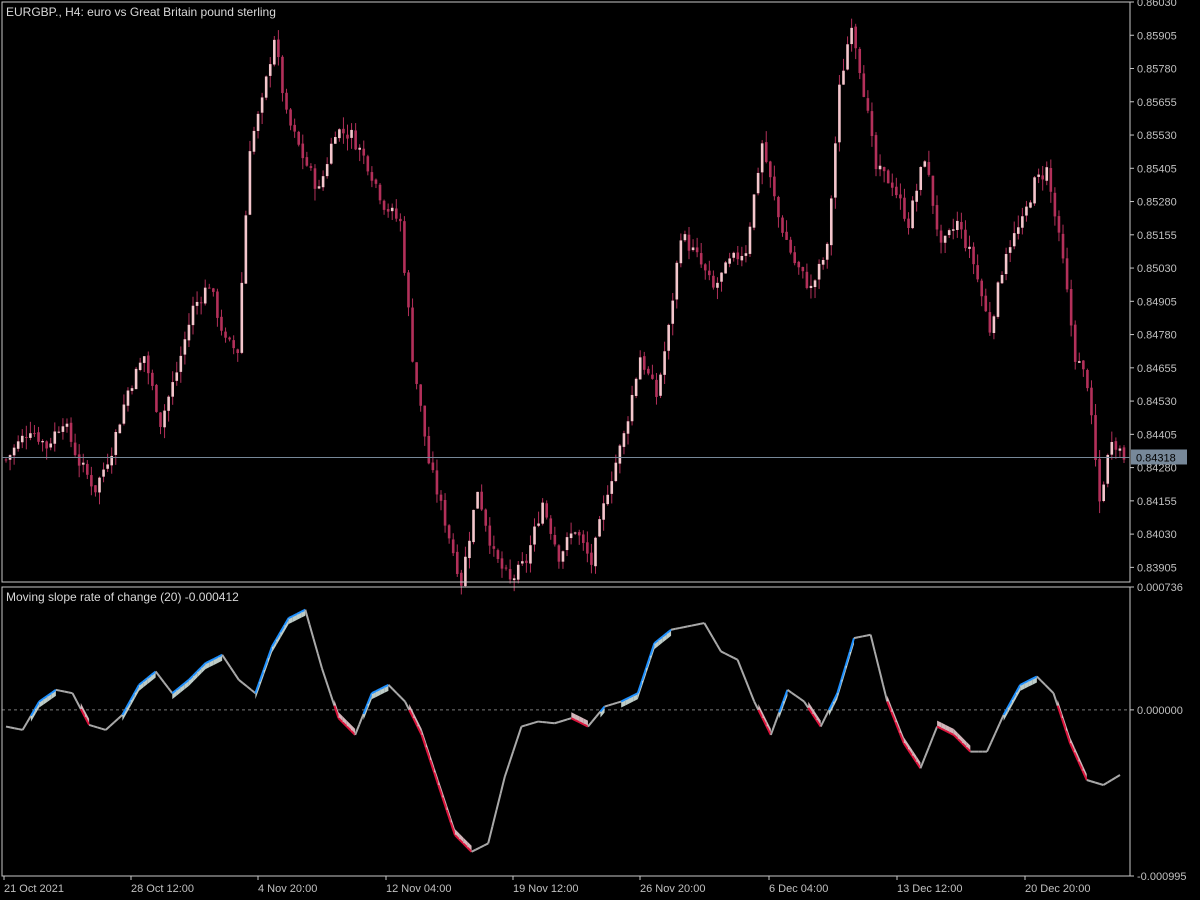 This screenshot has height=900, width=1200. What do you see at coordinates (1157, 4) in the screenshot?
I see `main-y-tick-label: 0.86030` at bounding box center [1157, 4].